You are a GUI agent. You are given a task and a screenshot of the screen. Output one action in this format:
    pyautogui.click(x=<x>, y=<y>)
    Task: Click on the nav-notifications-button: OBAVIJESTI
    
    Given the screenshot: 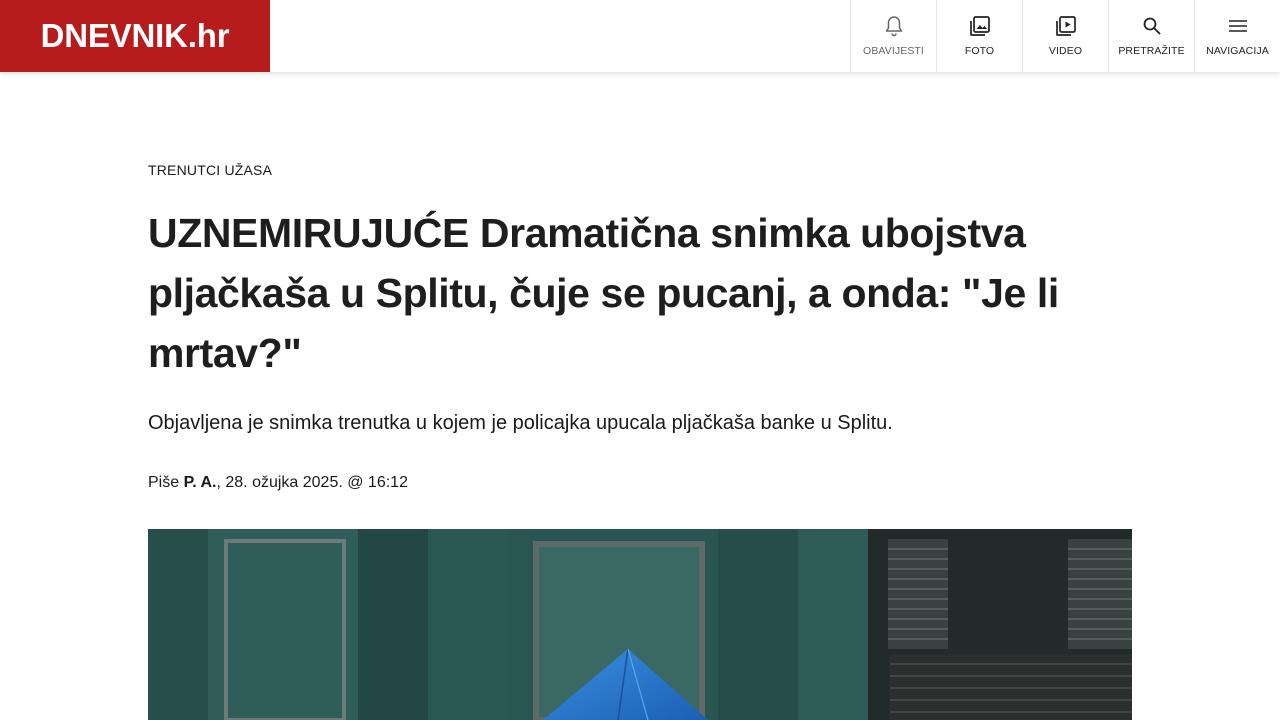 What is the action you would take?
    pyautogui.click(x=893, y=36)
    